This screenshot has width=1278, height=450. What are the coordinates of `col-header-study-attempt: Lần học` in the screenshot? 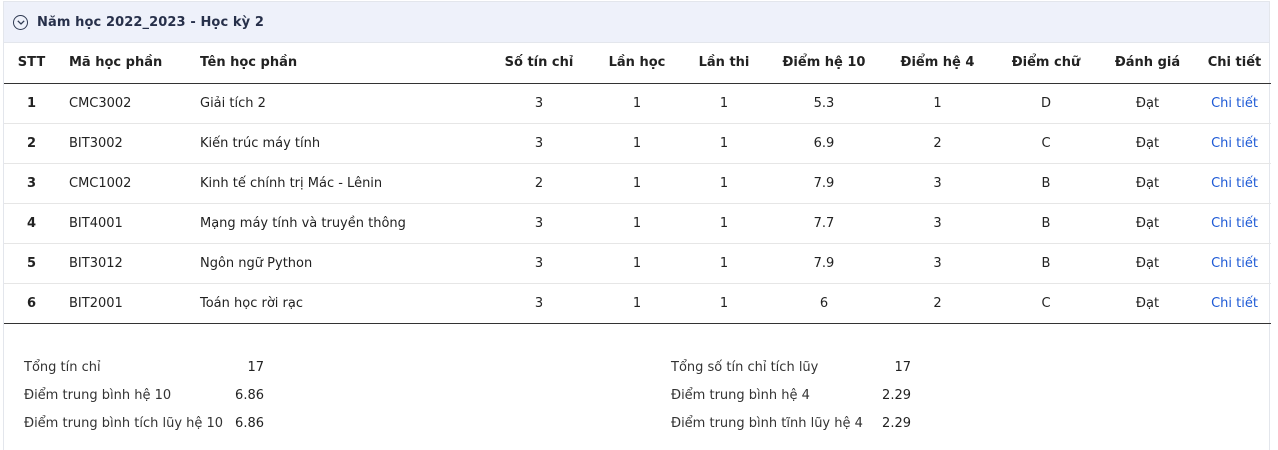 It's located at (637, 63).